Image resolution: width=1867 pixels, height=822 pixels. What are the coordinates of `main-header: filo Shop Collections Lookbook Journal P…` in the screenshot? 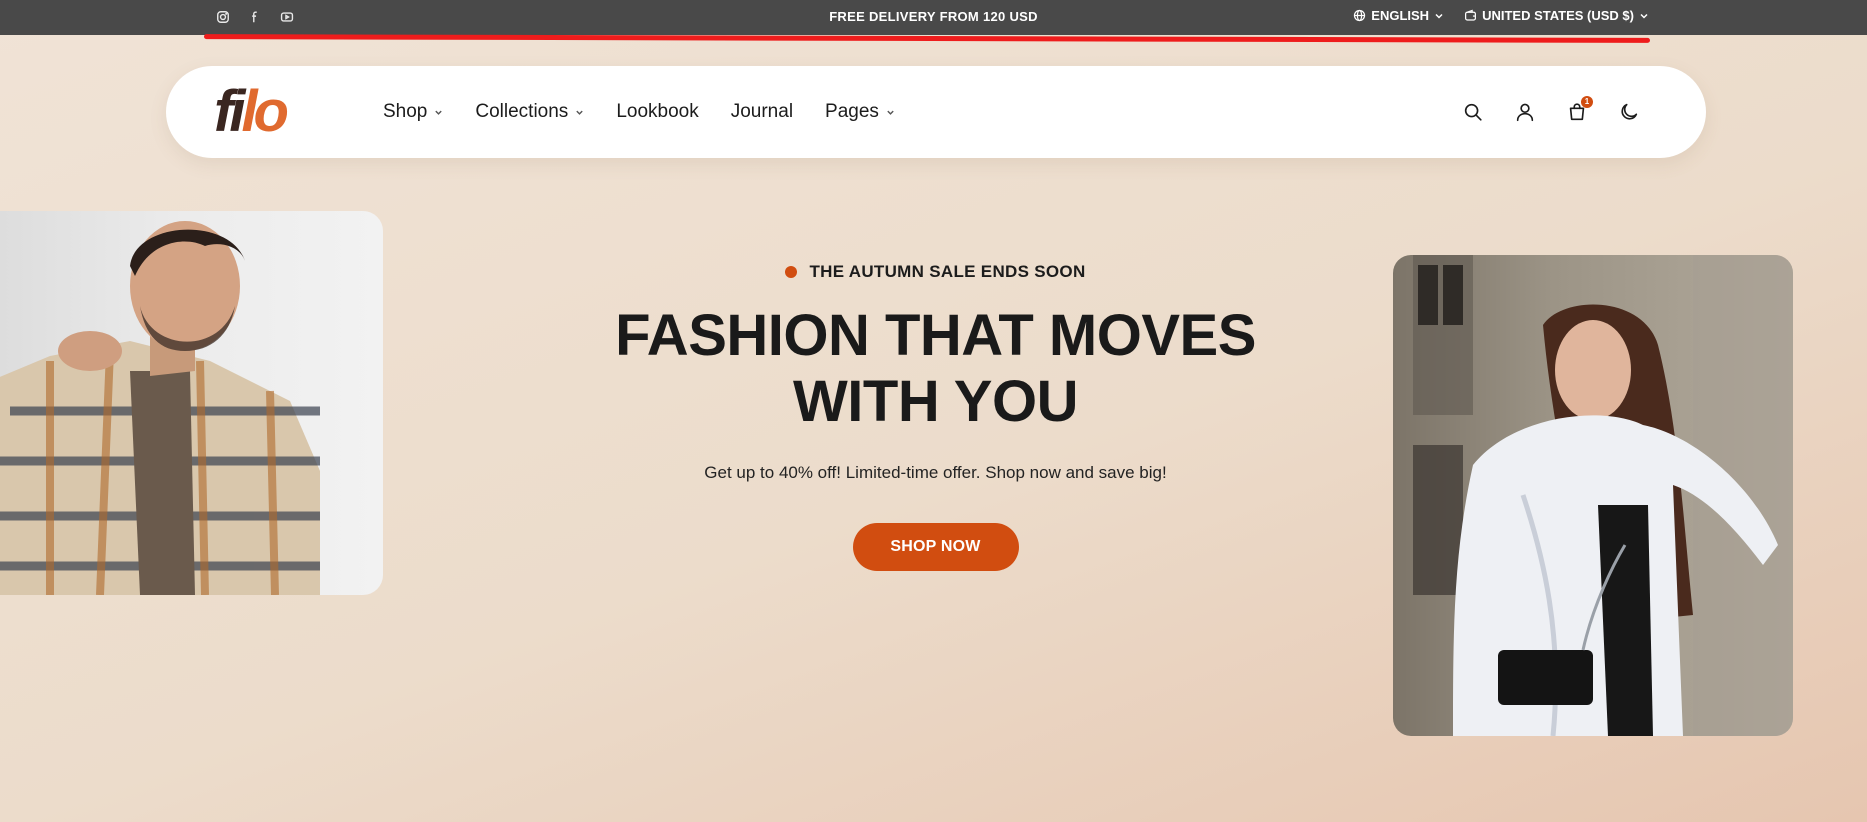 It's located at (936, 112).